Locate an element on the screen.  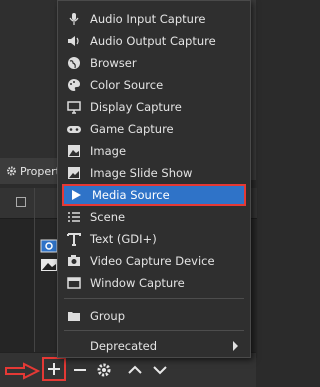
properties-label: Propert is located at coordinates (40, 171).